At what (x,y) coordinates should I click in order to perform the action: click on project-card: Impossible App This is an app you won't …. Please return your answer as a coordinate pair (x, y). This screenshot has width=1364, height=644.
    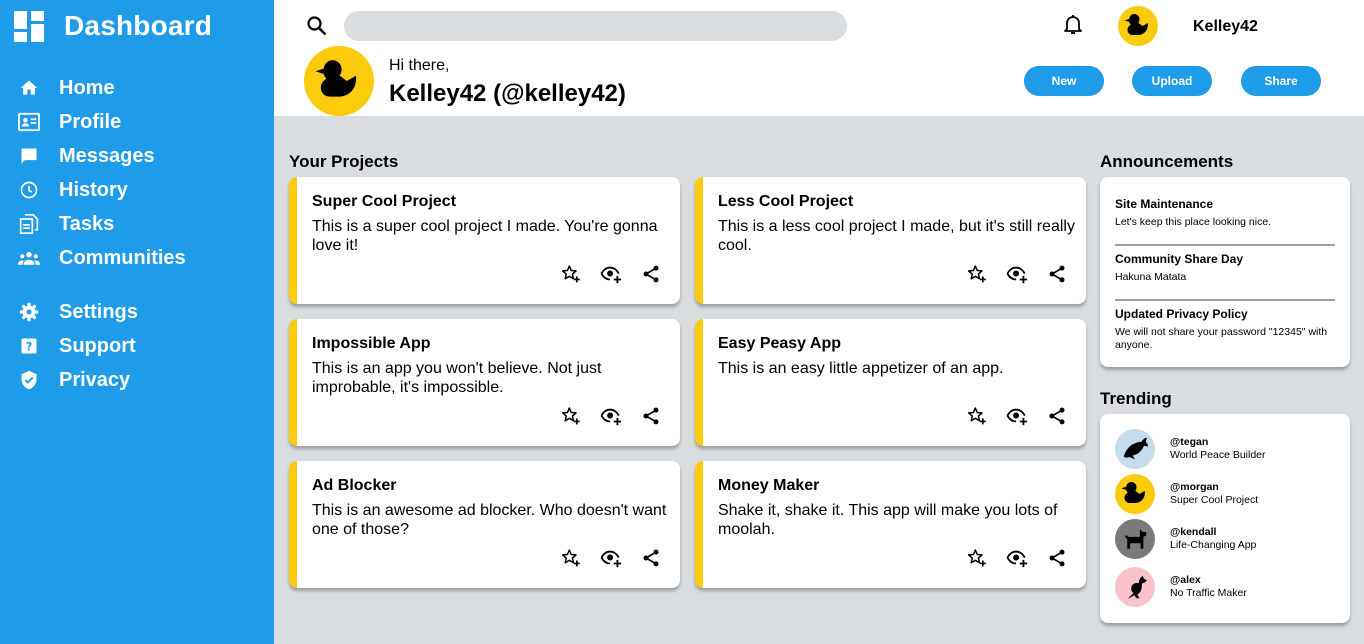
    Looking at the image, I should click on (484, 382).